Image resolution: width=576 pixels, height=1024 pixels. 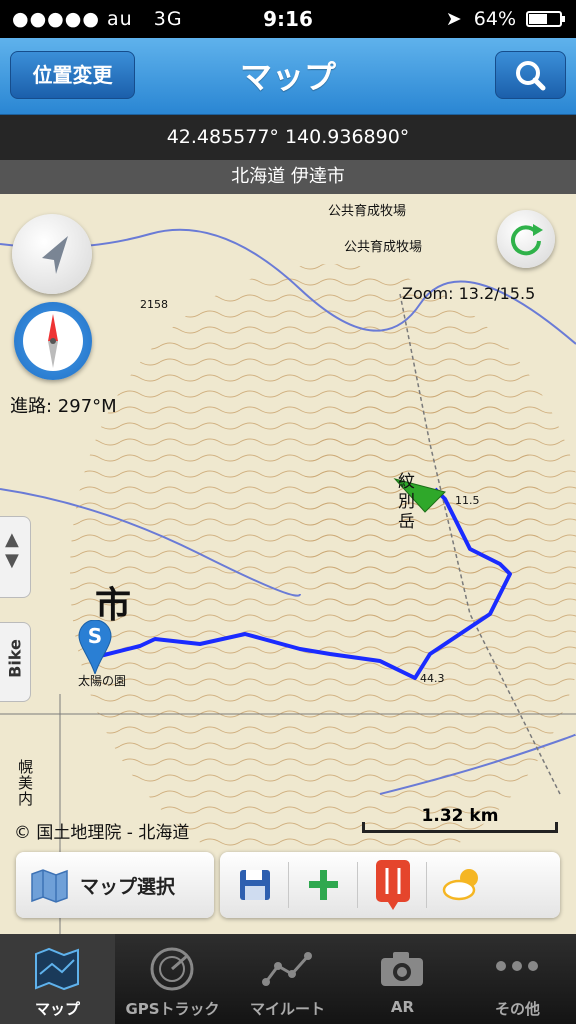 I want to click on contour-area, so click(x=420, y=514).